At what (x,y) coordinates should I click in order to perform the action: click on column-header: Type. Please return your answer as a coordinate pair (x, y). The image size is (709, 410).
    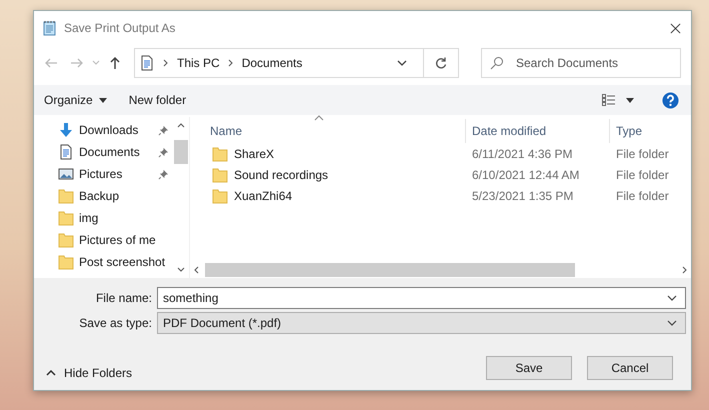
    Looking at the image, I should click on (650, 131).